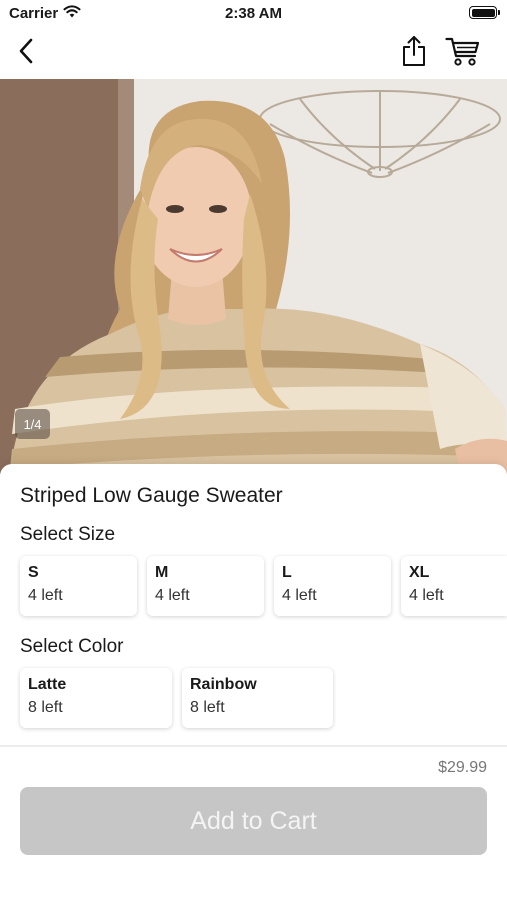  Describe the element at coordinates (253, 746) in the screenshot. I see `divider` at that location.